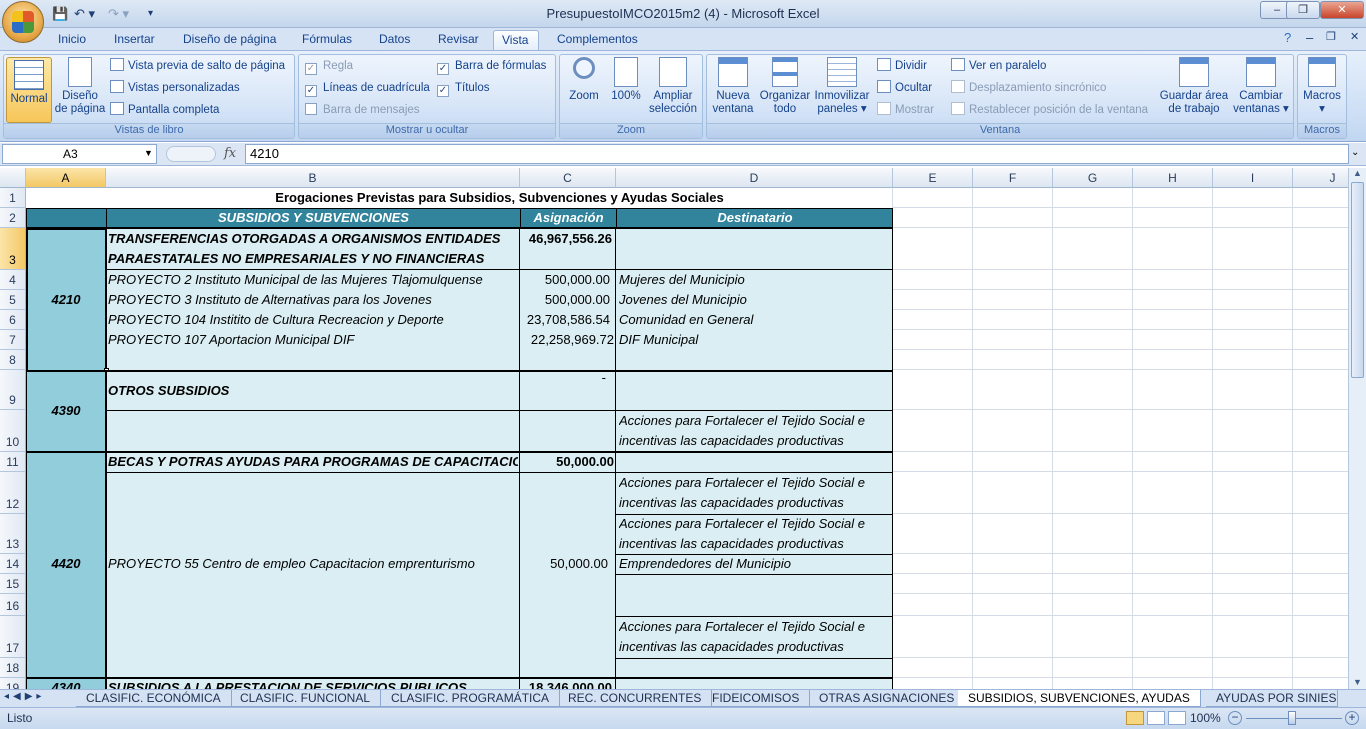  What do you see at coordinates (1322, 86) in the screenshot?
I see `macros-button: Macros ▾` at bounding box center [1322, 86].